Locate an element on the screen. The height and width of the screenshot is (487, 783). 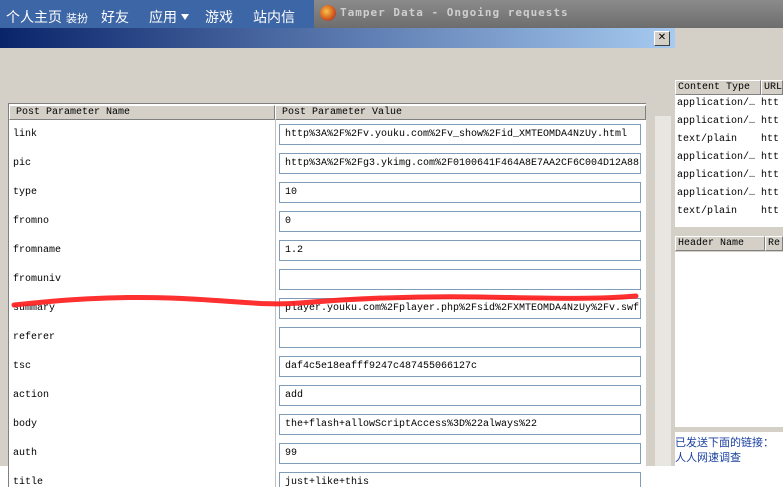
nav-messages-link: 站内信 is located at coordinates (274, 17).